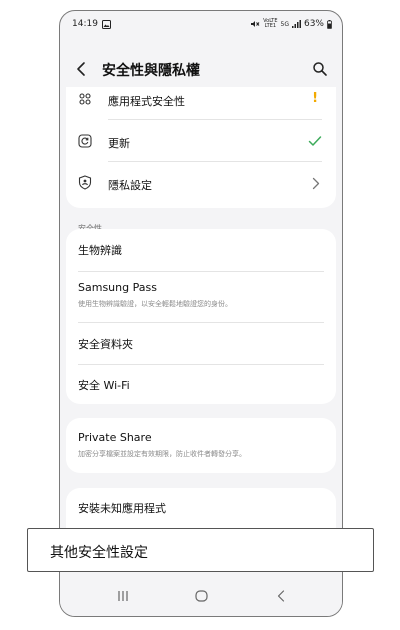  I want to click on samsung-pass-description: 使用生物辨識驗證，以安全輕鬆地驗證您的身份。, so click(155, 304).